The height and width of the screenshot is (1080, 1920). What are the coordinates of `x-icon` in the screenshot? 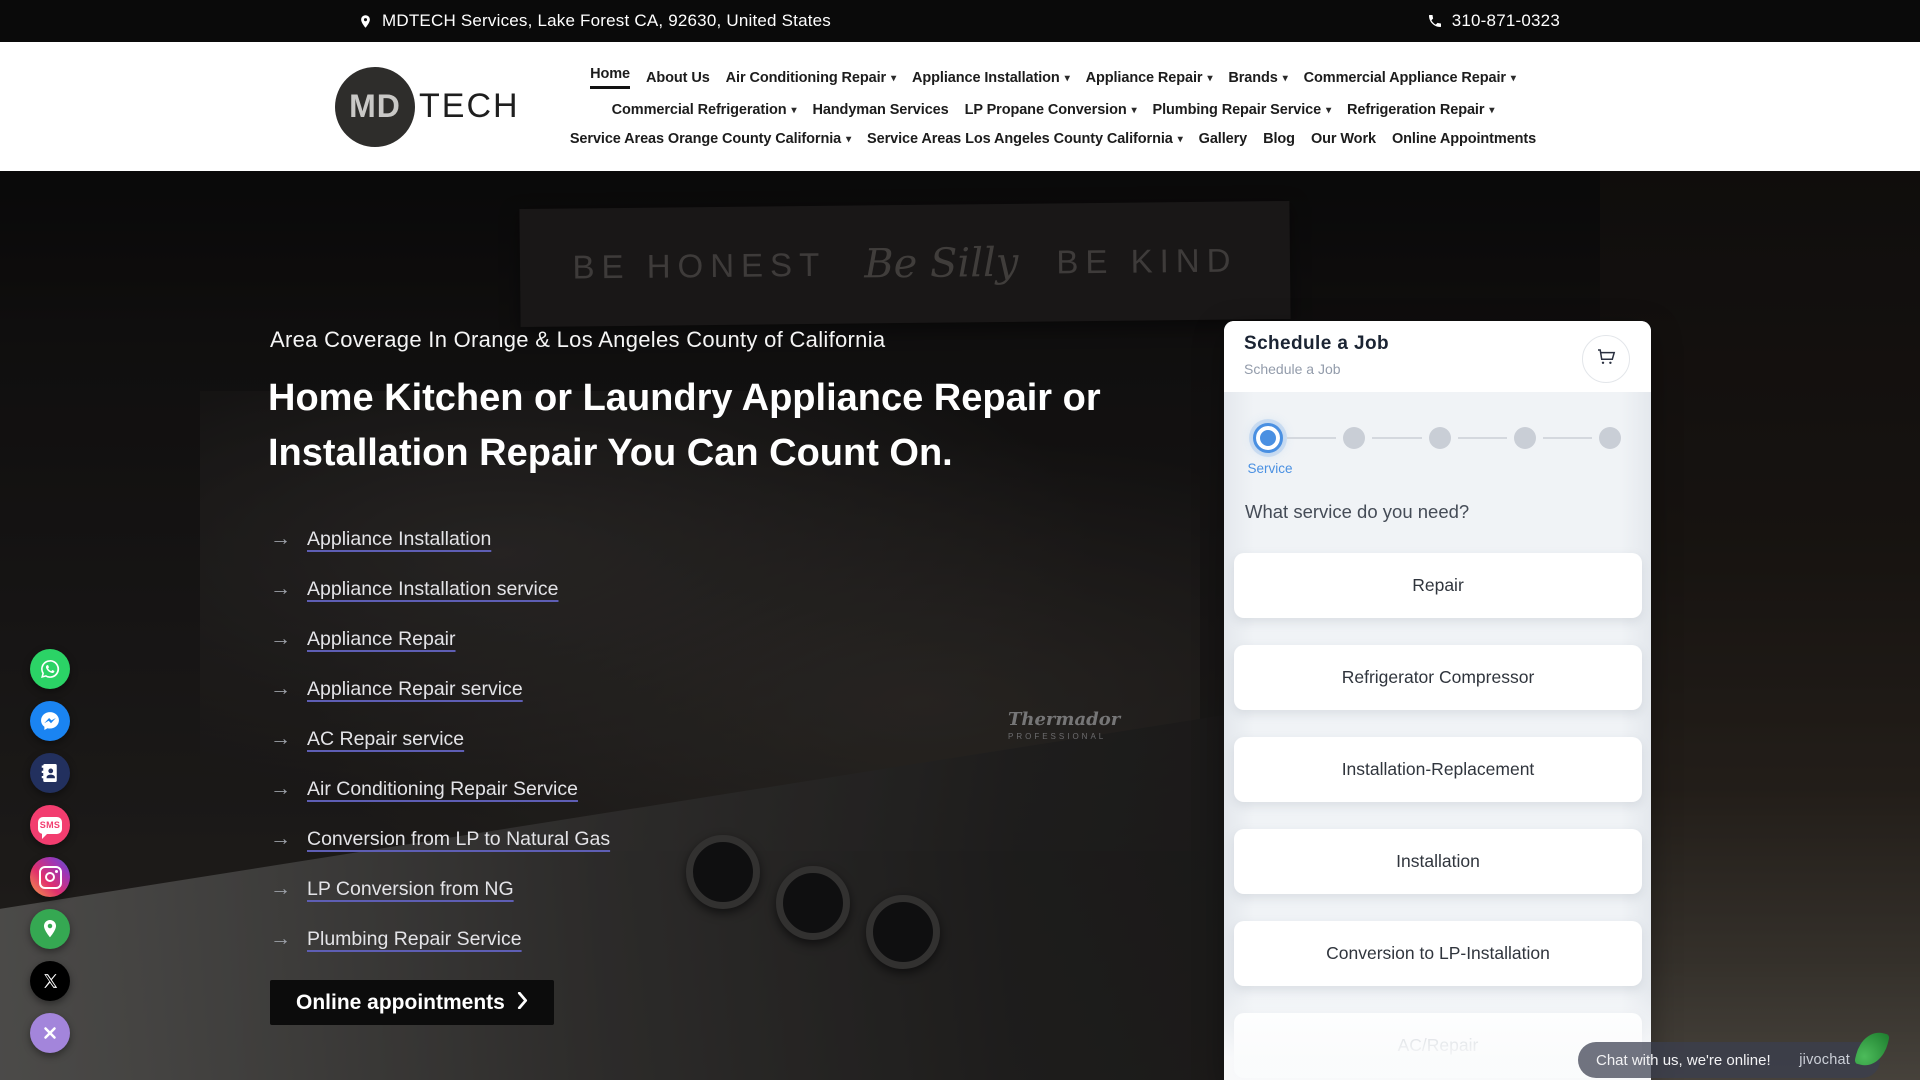 It's located at (50, 981).